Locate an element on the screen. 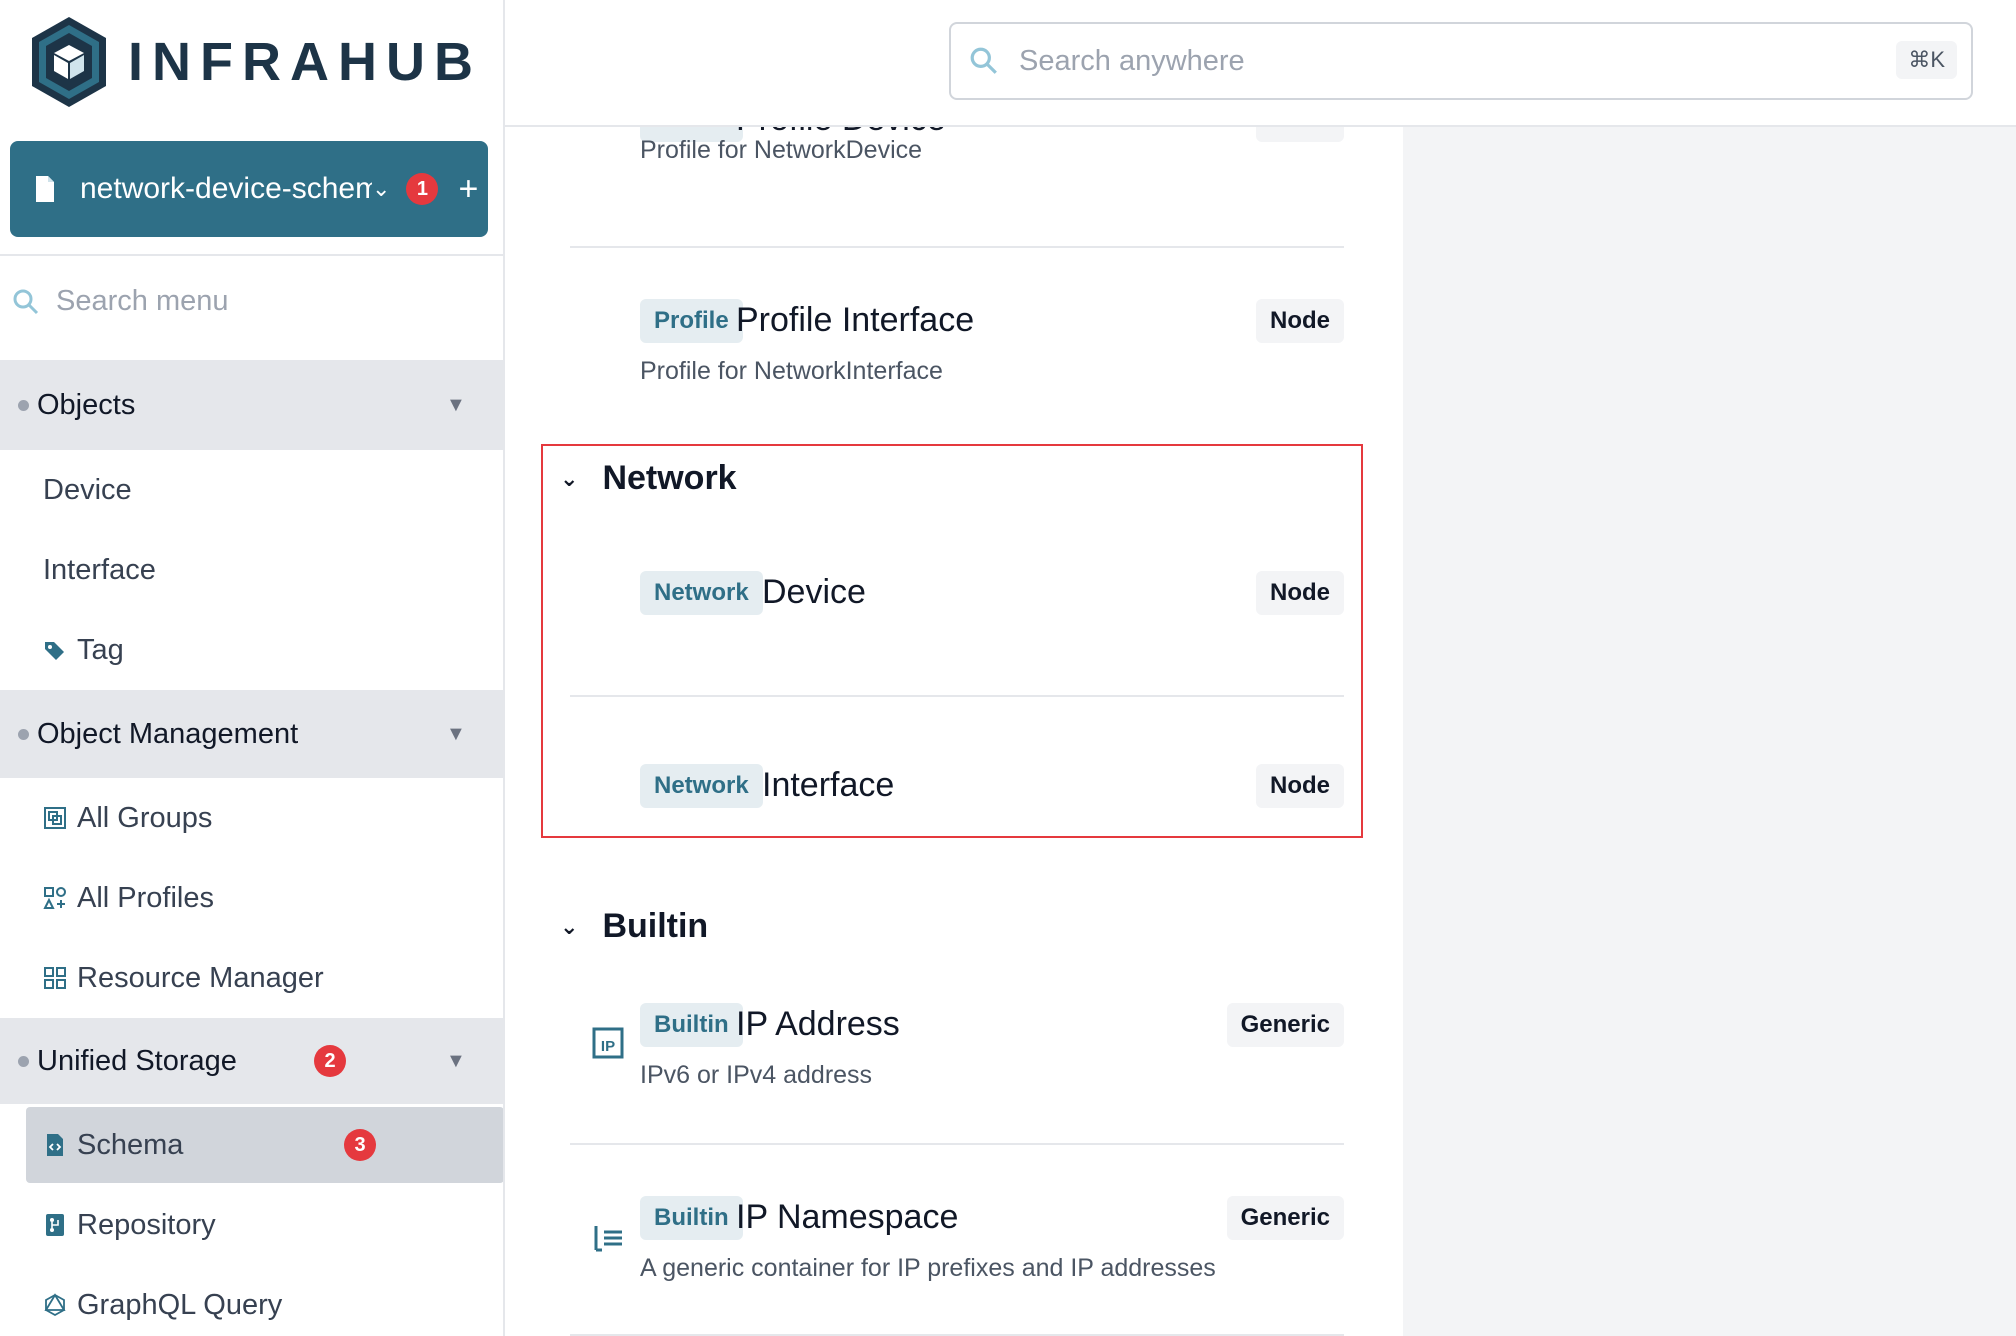 The width and height of the screenshot is (2016, 1336). menu-item-label: Schema is located at coordinates (130, 1144).